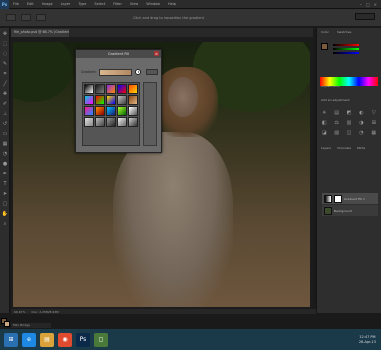 The height and width of the screenshot is (350, 381). Describe the element at coordinates (346, 49) in the screenshot. I see `green-slider` at that location.